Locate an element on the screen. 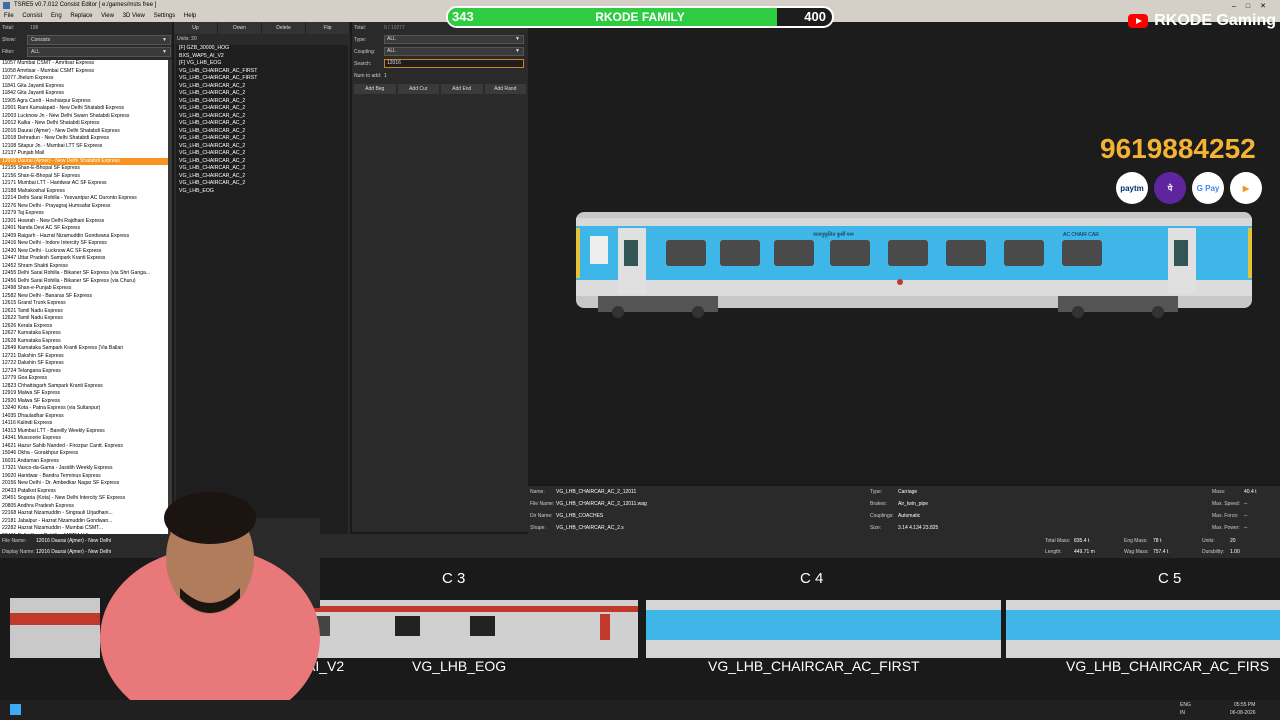  list-item: 16031 Andaman Express is located at coordinates (84, 462).